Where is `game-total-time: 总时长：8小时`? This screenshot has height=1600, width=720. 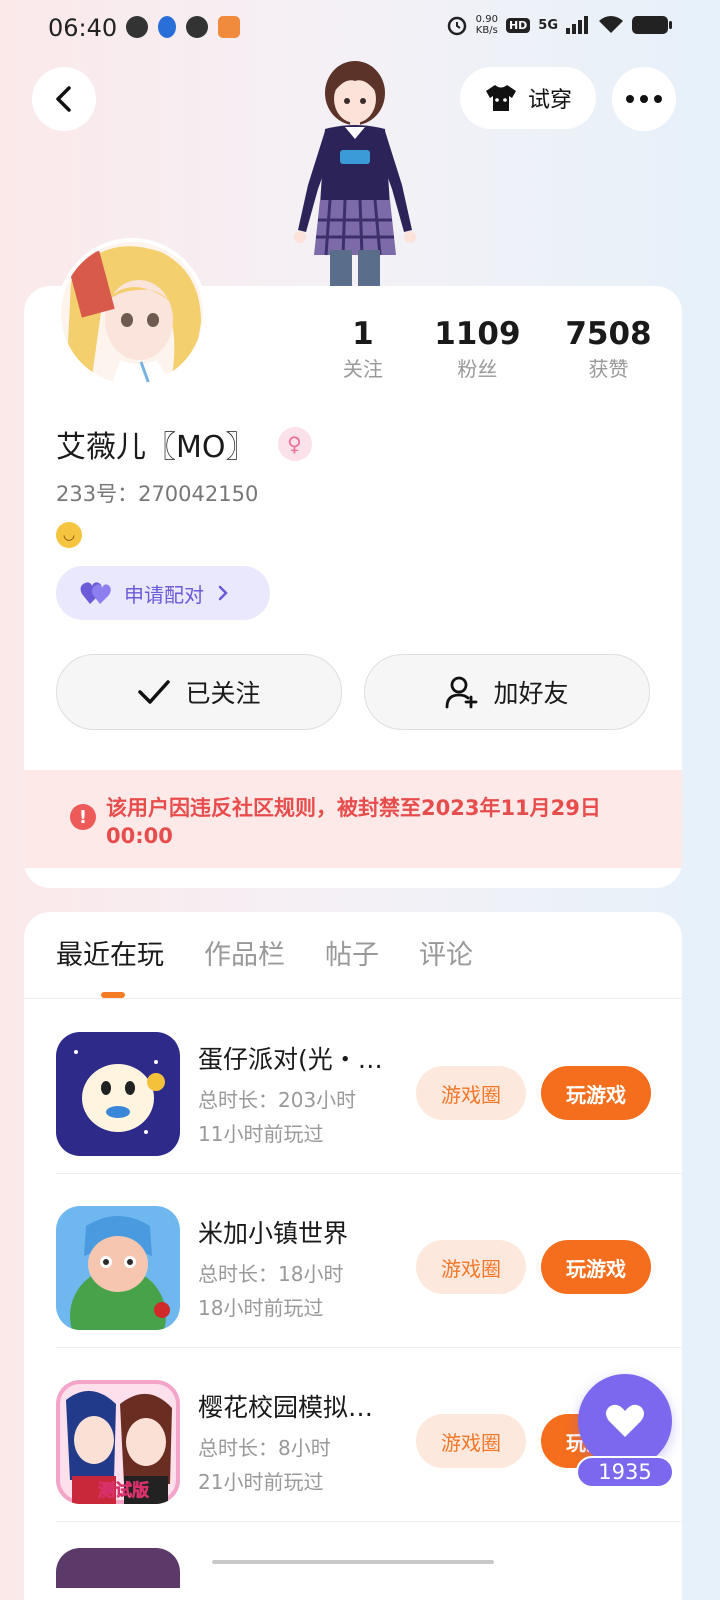
game-total-time: 总时长：8小时 is located at coordinates (264, 1448).